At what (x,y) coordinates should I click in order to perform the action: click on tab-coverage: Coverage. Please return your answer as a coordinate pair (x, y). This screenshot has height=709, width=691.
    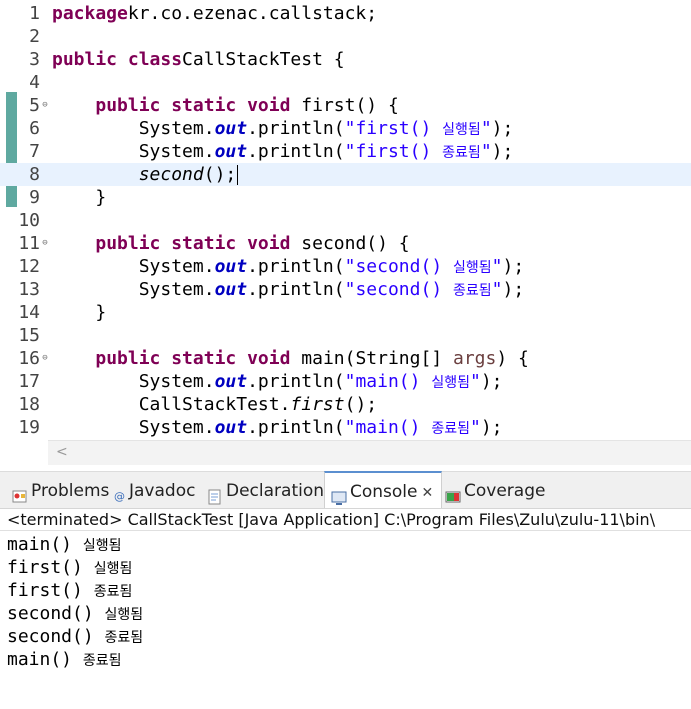
    Looking at the image, I should click on (492, 490).